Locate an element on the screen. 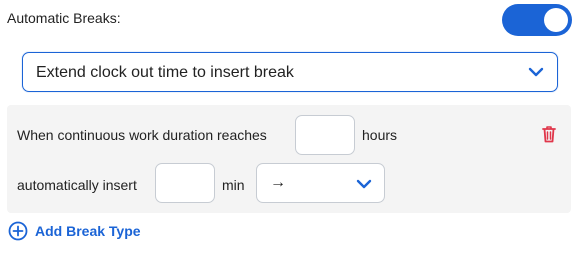 The width and height of the screenshot is (578, 255). duration-unit: hours is located at coordinates (380, 135).